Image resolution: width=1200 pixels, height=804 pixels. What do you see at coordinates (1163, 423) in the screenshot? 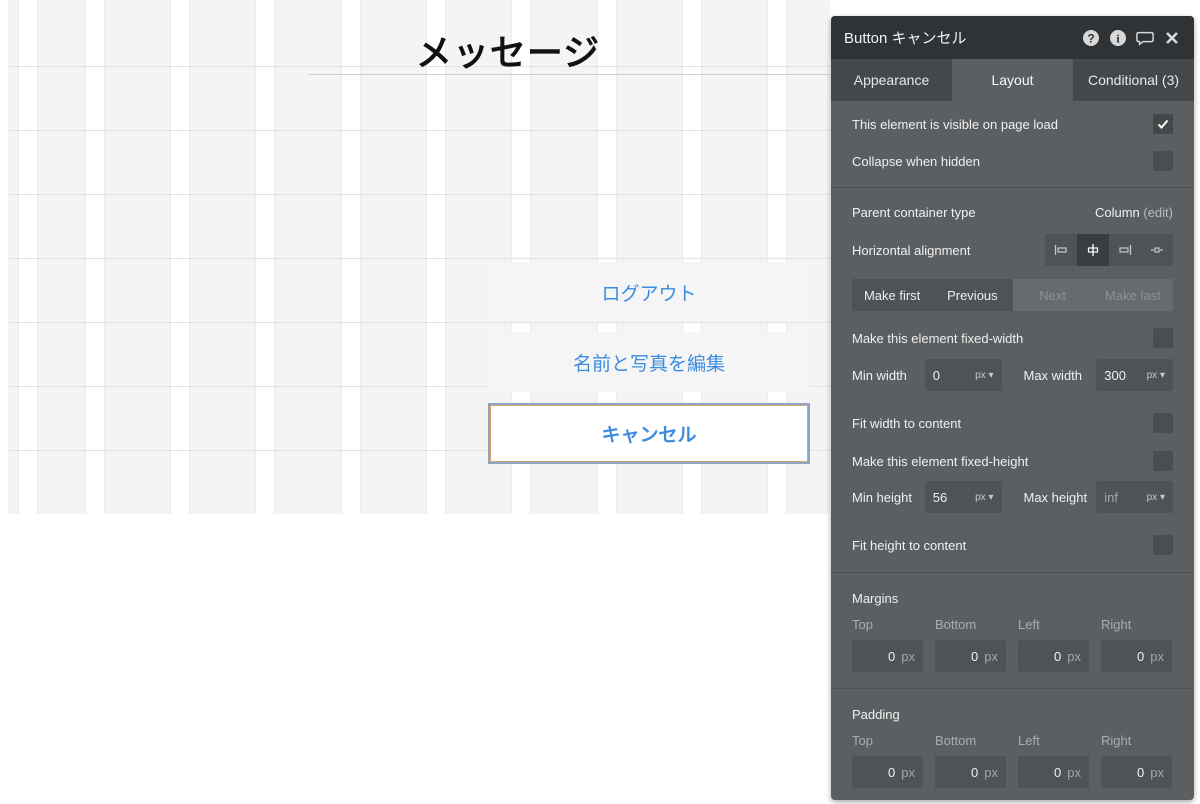
I see `fit-width-checkbox` at bounding box center [1163, 423].